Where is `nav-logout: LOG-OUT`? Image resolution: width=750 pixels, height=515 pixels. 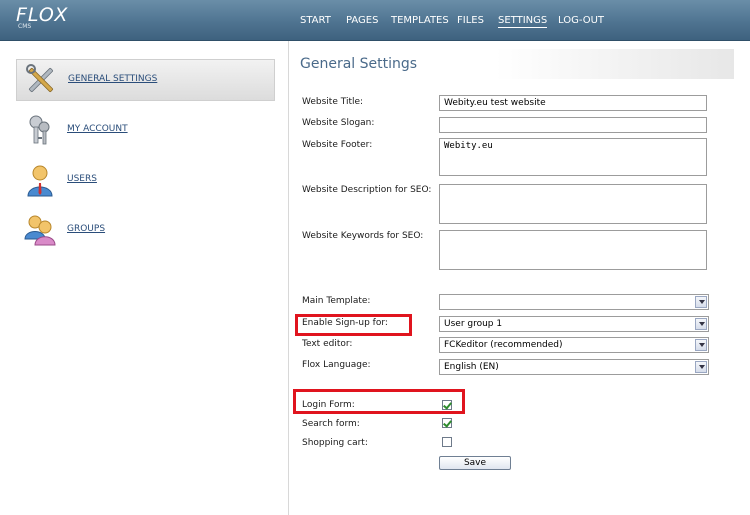
nav-logout: LOG-OUT is located at coordinates (581, 20).